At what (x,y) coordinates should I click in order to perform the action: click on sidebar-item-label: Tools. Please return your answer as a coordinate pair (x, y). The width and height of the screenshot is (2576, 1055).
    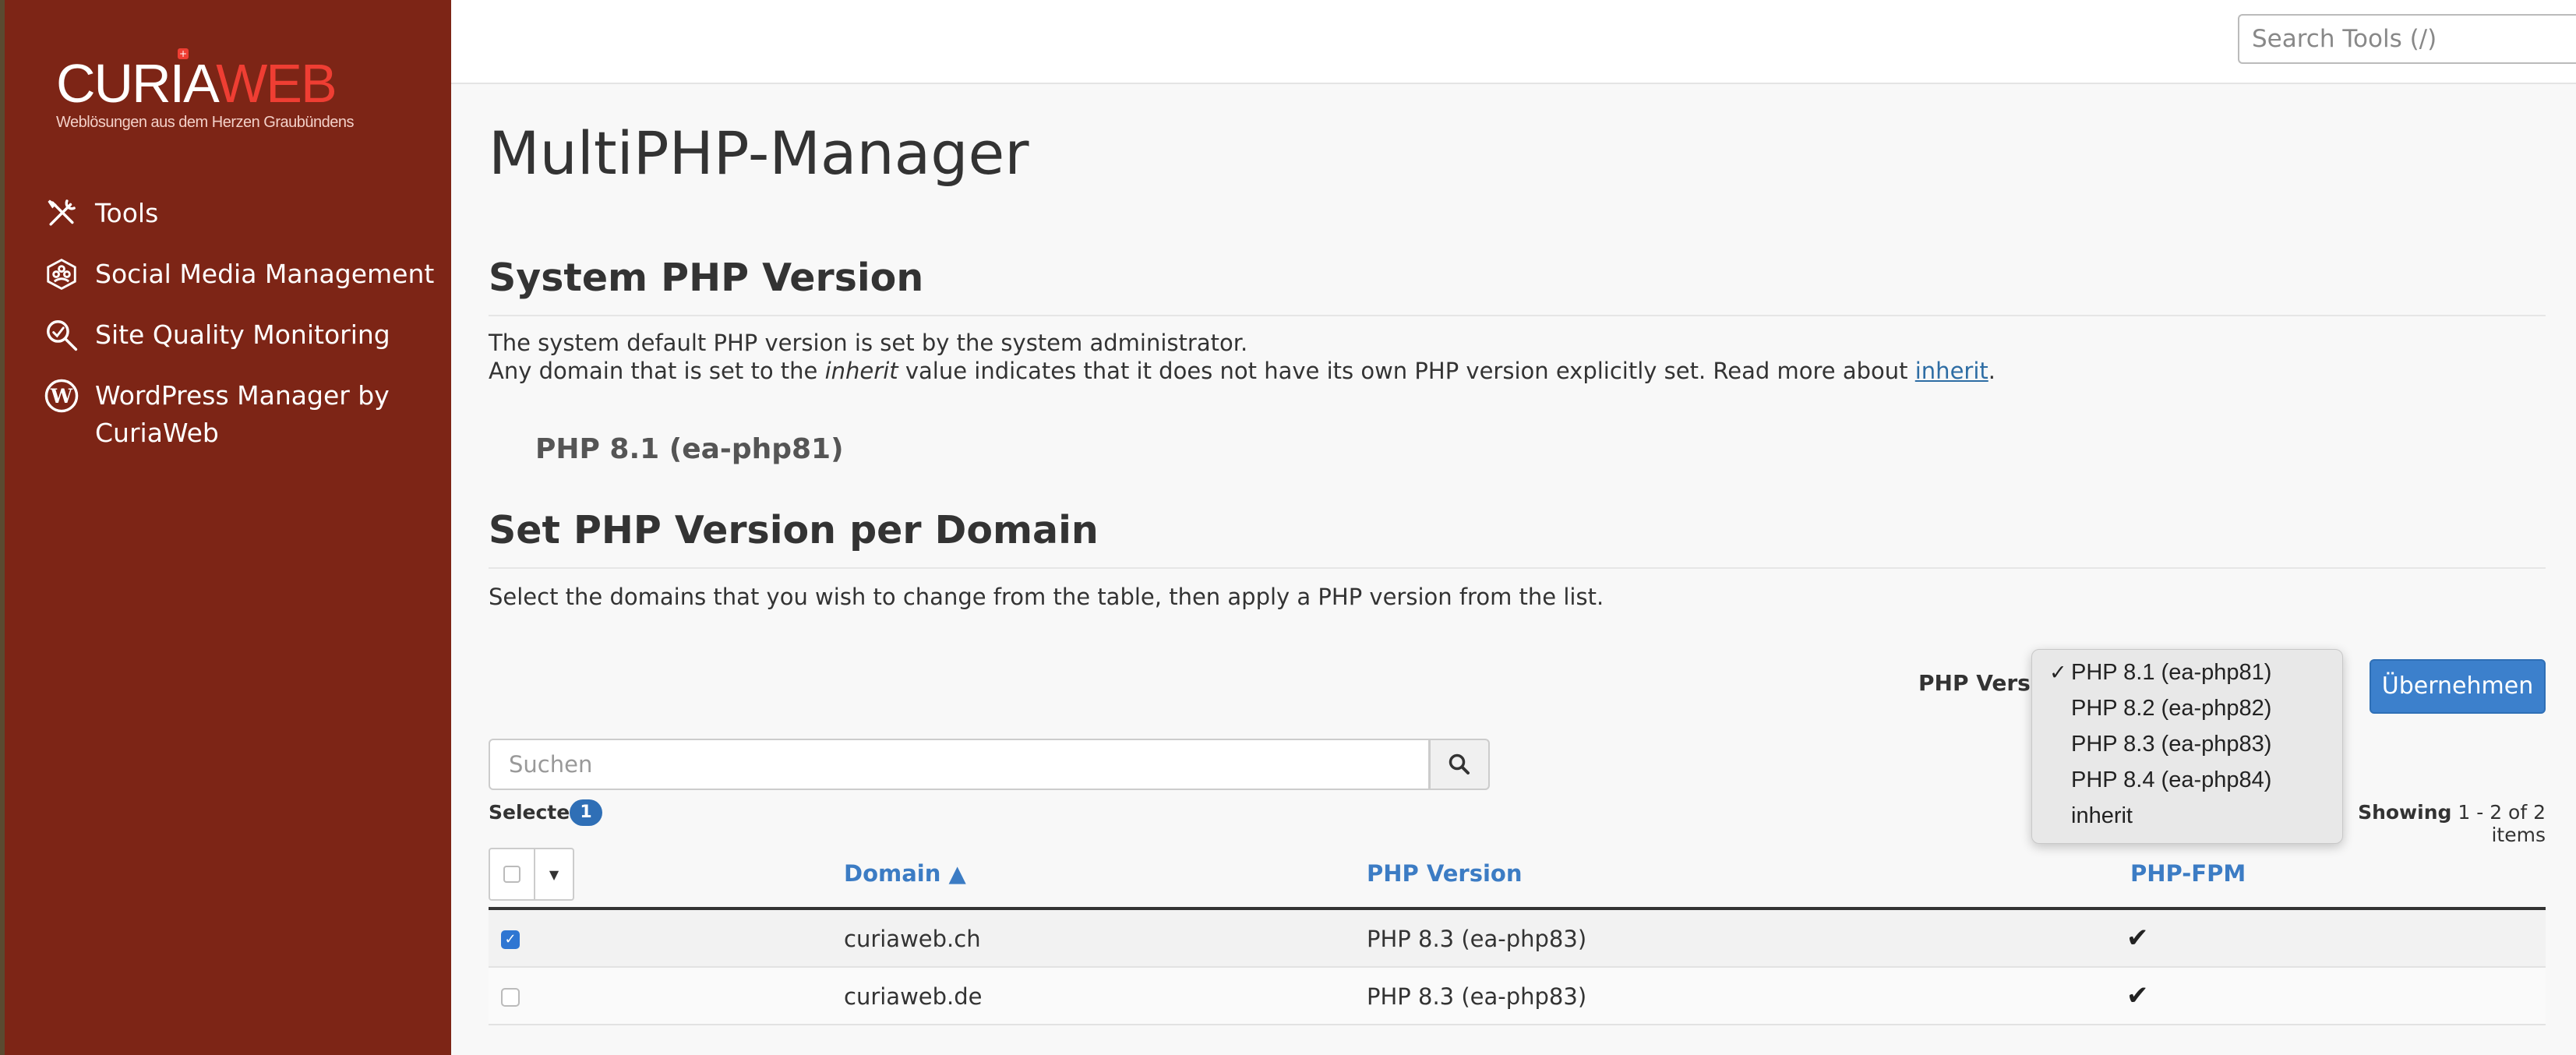
    Looking at the image, I should click on (127, 213).